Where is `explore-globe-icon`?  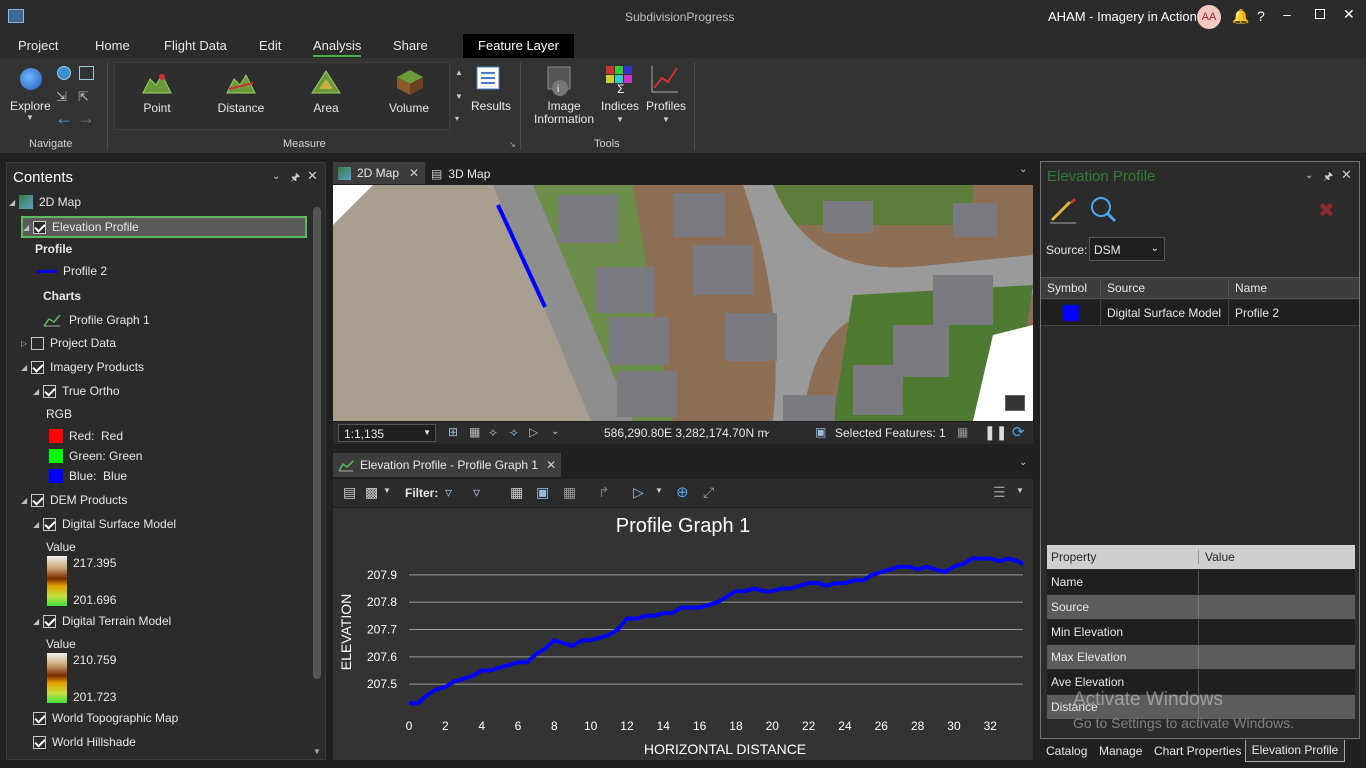 explore-globe-icon is located at coordinates (31, 79).